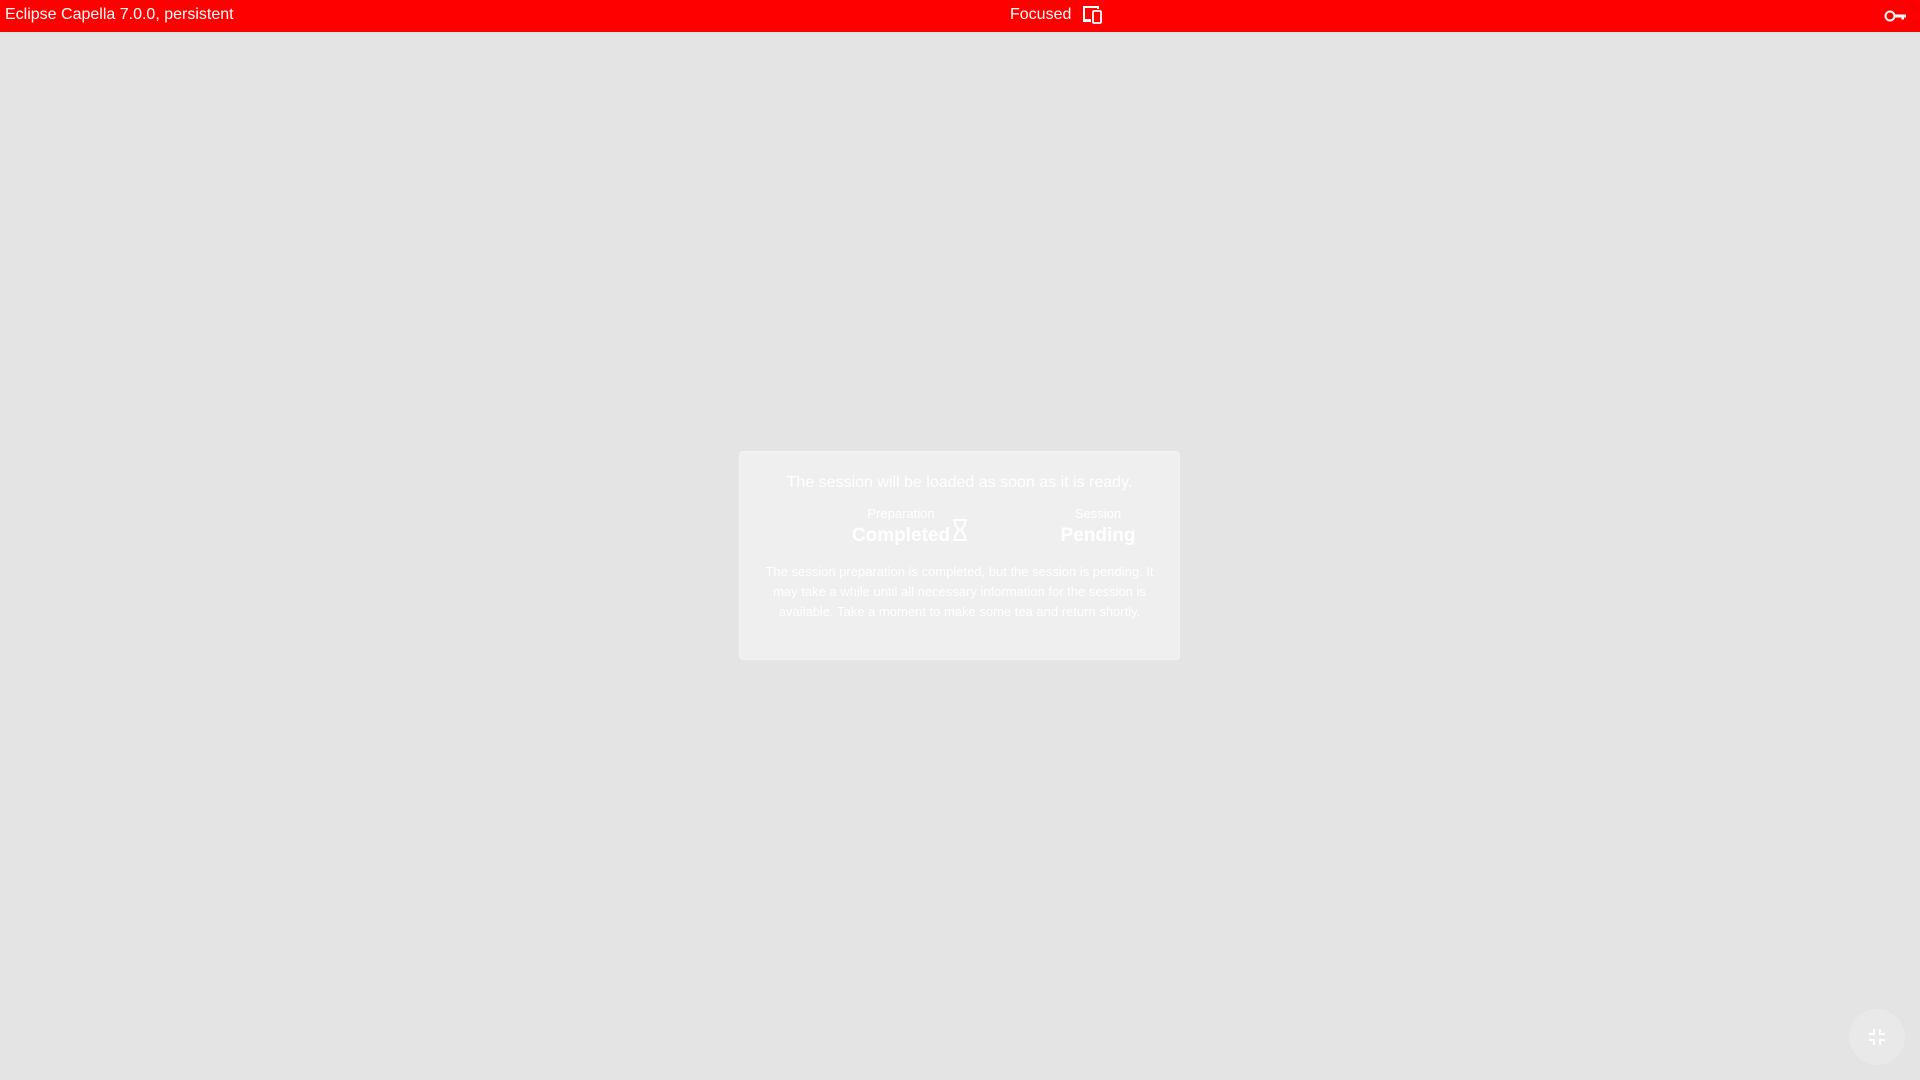 The width and height of the screenshot is (1920, 1080). Describe the element at coordinates (1041, 14) in the screenshot. I see `focus-mode-label: Focused` at that location.